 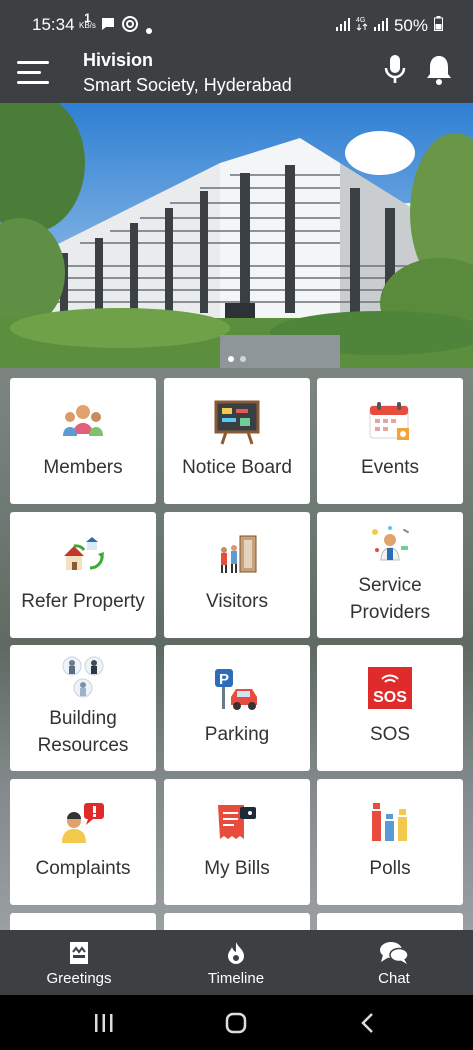 What do you see at coordinates (83, 557) in the screenshot?
I see `refer-property-icon` at bounding box center [83, 557].